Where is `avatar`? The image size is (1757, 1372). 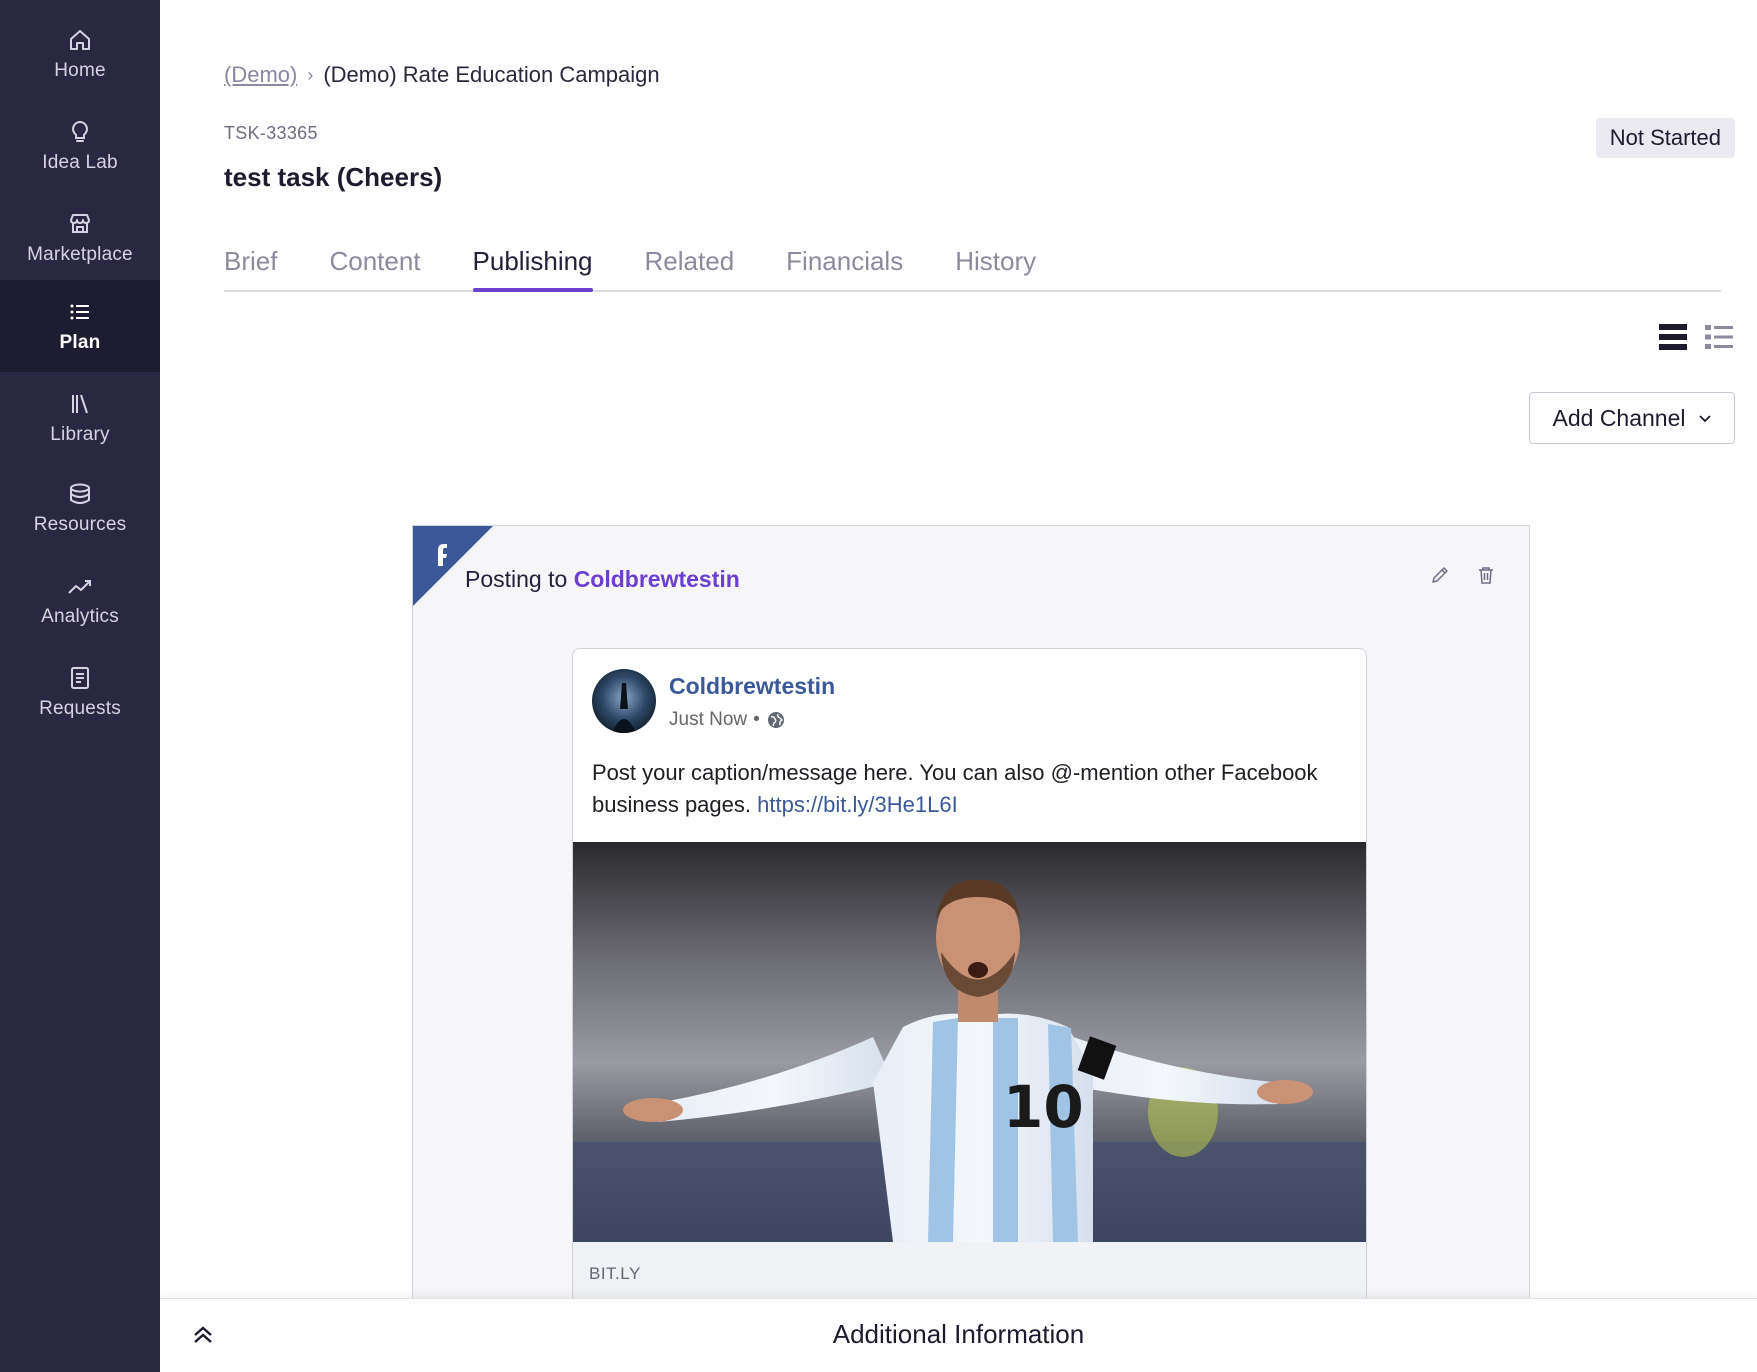 avatar is located at coordinates (624, 701).